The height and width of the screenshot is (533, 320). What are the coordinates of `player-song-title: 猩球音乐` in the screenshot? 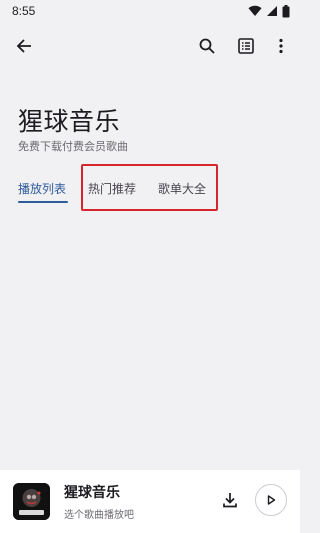 It's located at (92, 493).